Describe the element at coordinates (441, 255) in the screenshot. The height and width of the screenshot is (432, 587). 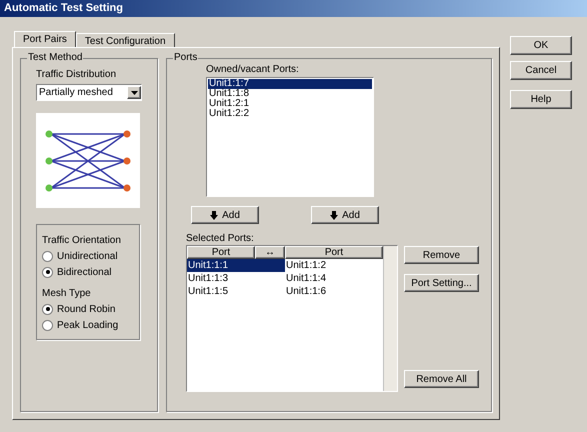
I see `remove-button: Remove` at that location.